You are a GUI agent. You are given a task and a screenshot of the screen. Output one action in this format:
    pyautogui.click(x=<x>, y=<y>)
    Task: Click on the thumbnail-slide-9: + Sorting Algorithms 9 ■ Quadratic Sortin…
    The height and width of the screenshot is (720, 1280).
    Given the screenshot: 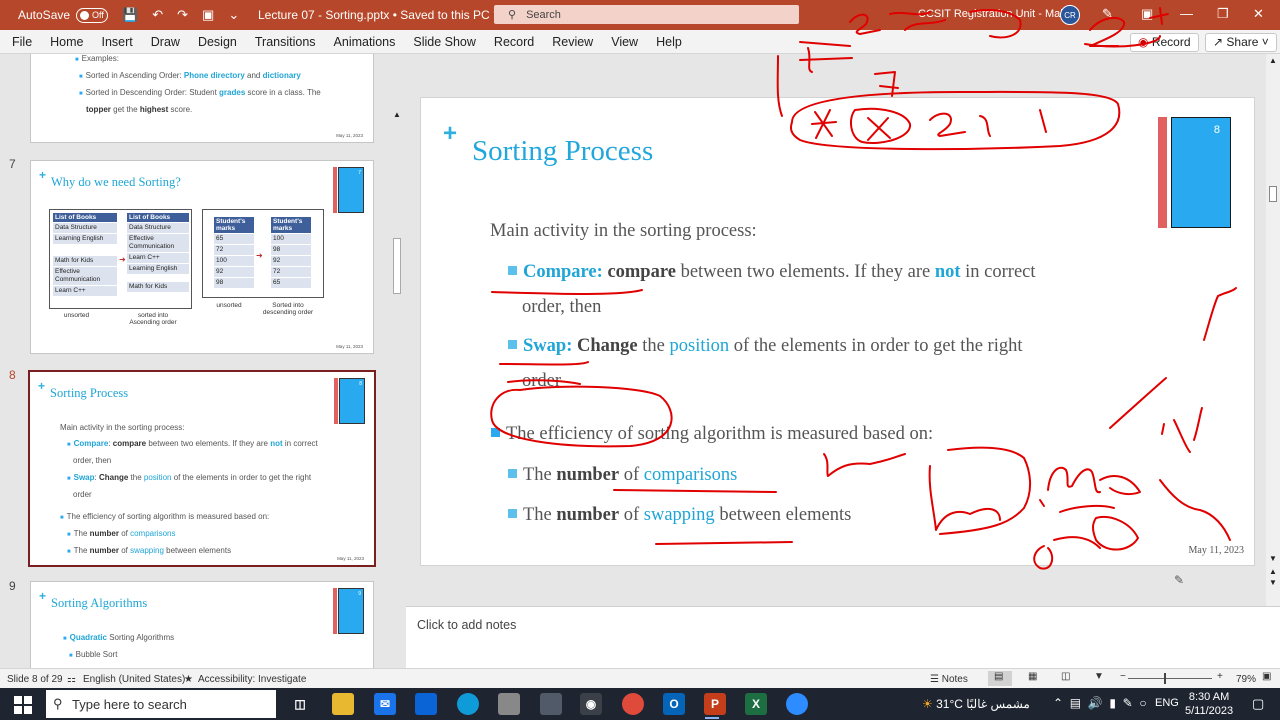 What is the action you would take?
    pyautogui.click(x=202, y=624)
    